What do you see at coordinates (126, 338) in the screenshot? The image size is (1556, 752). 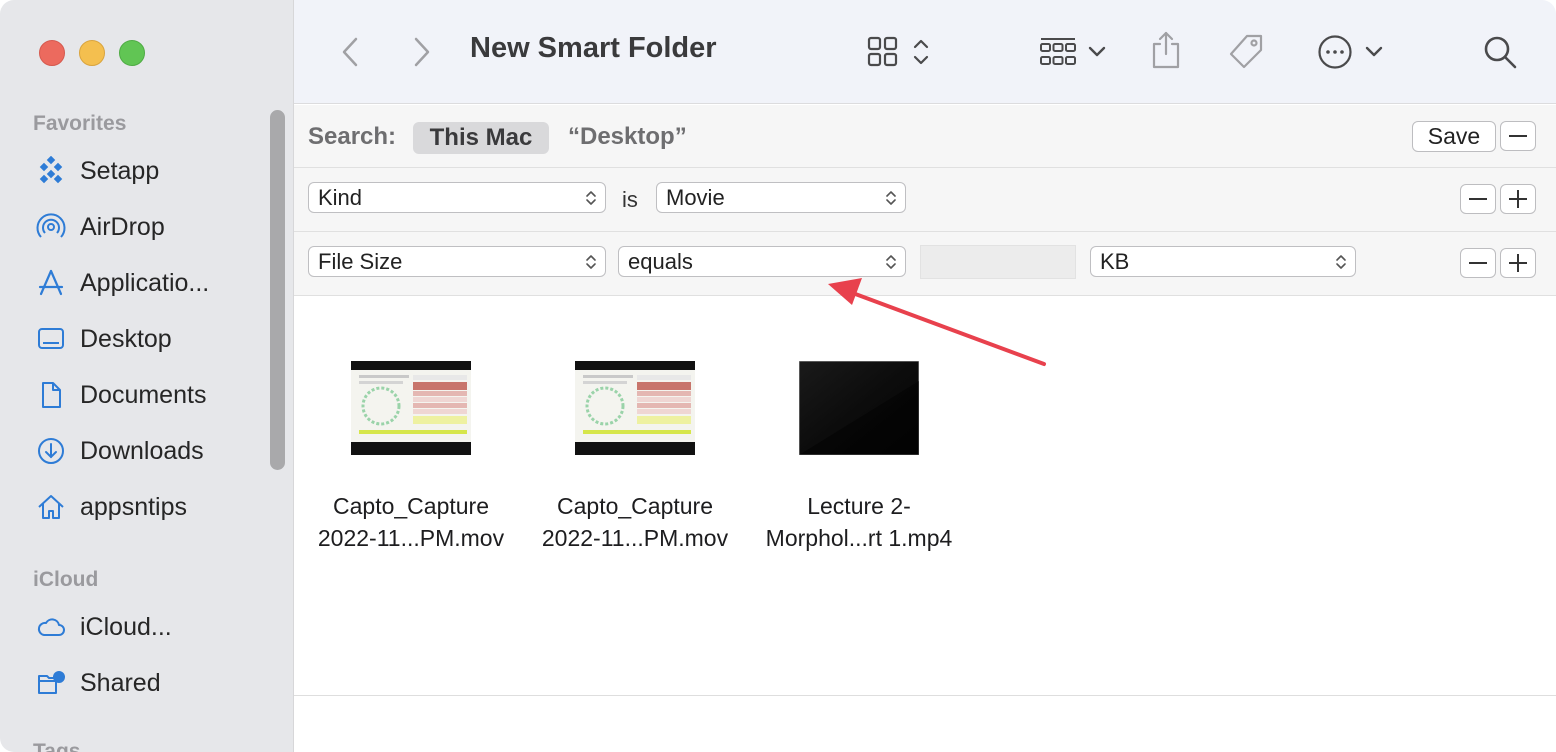 I see `sidebar-item-label: Desktop` at bounding box center [126, 338].